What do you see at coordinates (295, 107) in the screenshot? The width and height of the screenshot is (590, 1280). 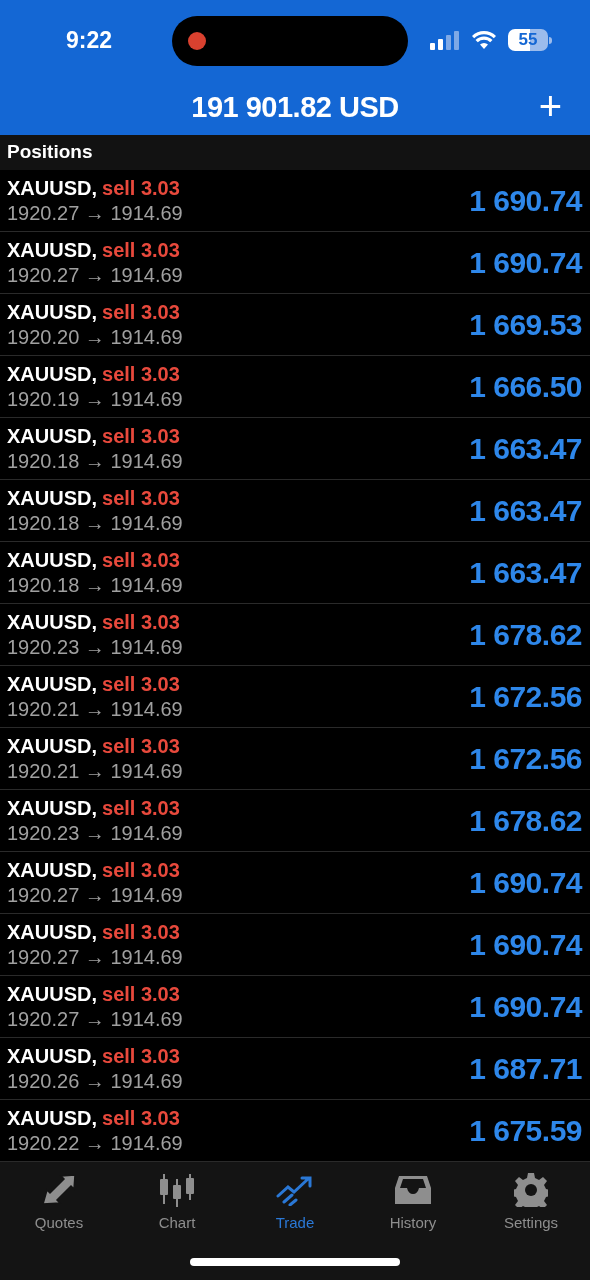 I see `account-balance: 191 901.82 USD` at bounding box center [295, 107].